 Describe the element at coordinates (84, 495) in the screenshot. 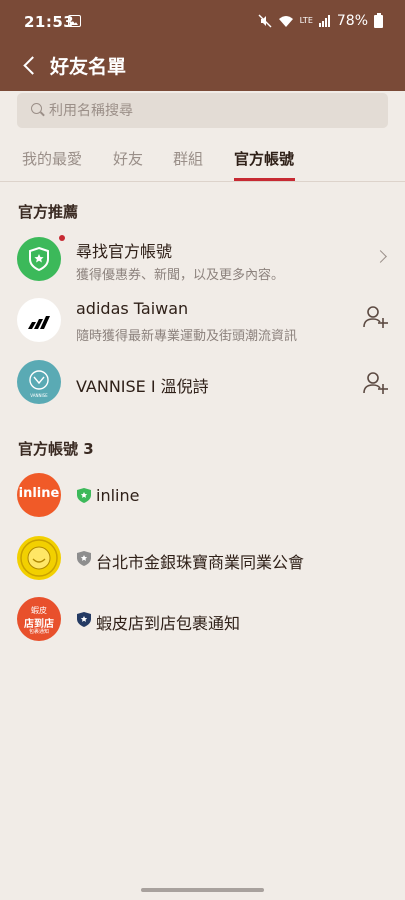

I see `verified-shield-icon` at that location.